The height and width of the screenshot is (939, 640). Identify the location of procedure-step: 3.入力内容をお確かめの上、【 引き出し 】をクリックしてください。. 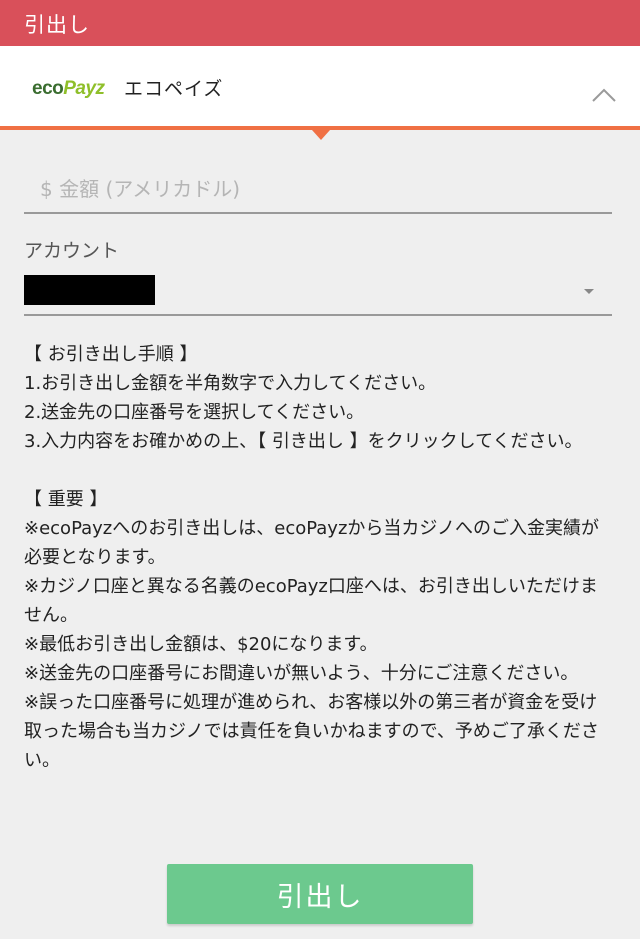
(303, 441).